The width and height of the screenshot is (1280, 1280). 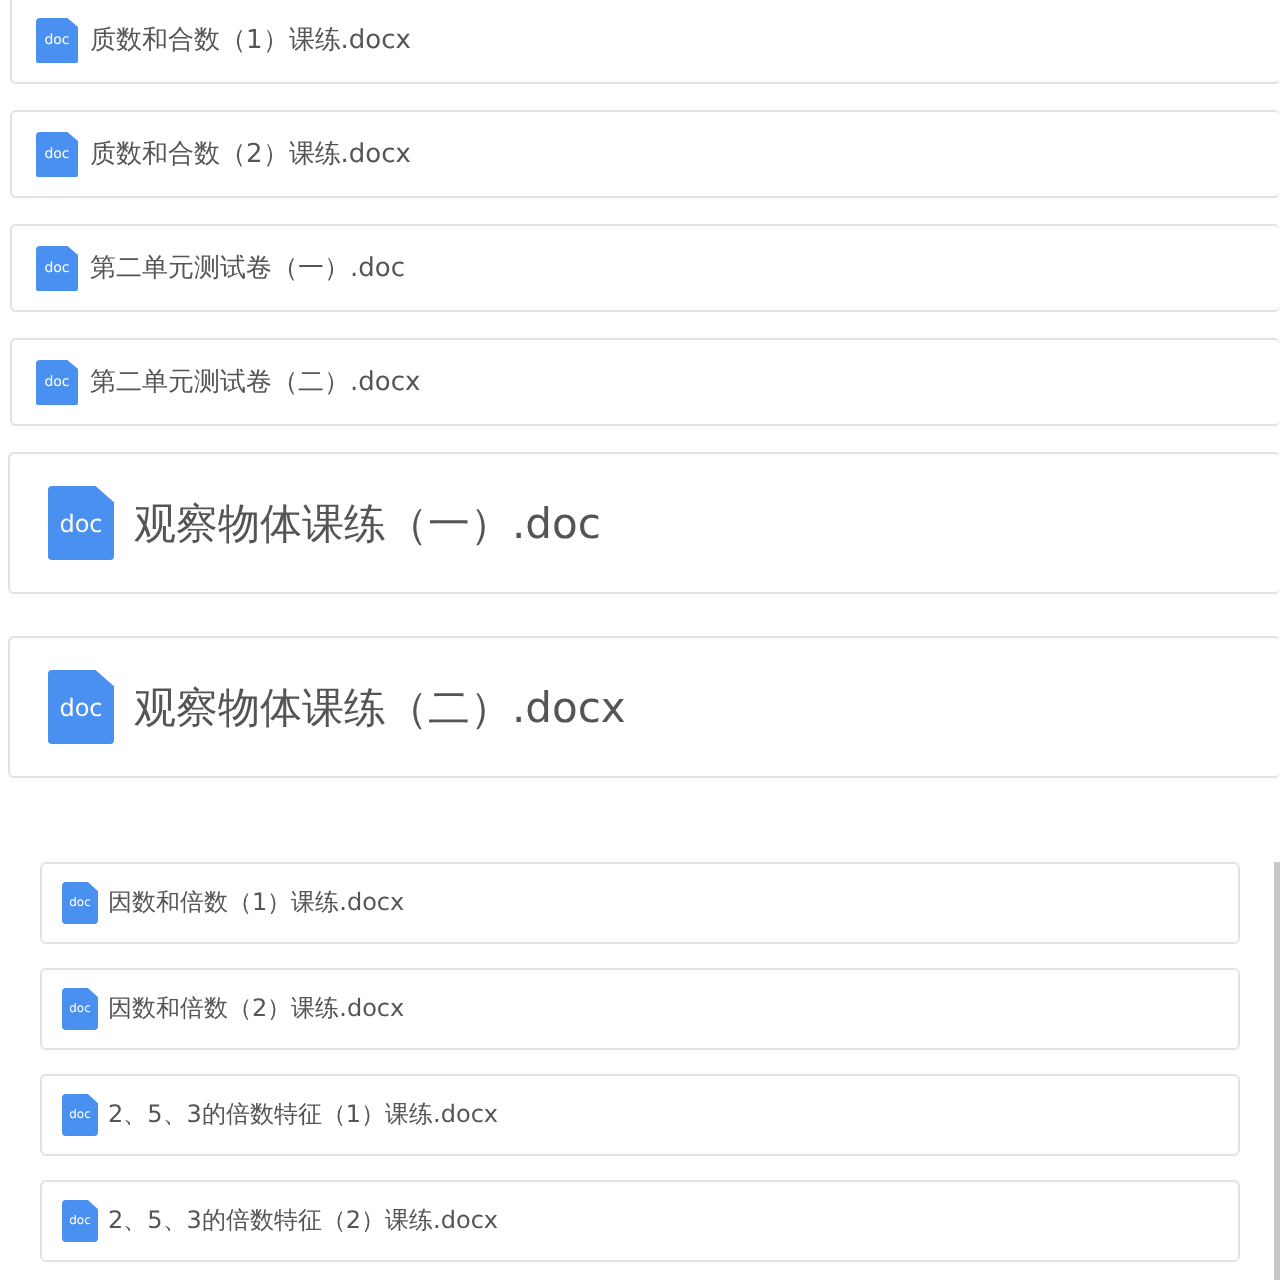 I want to click on file-card: doc 观察物体课练（一）.doc, so click(x=644, y=523).